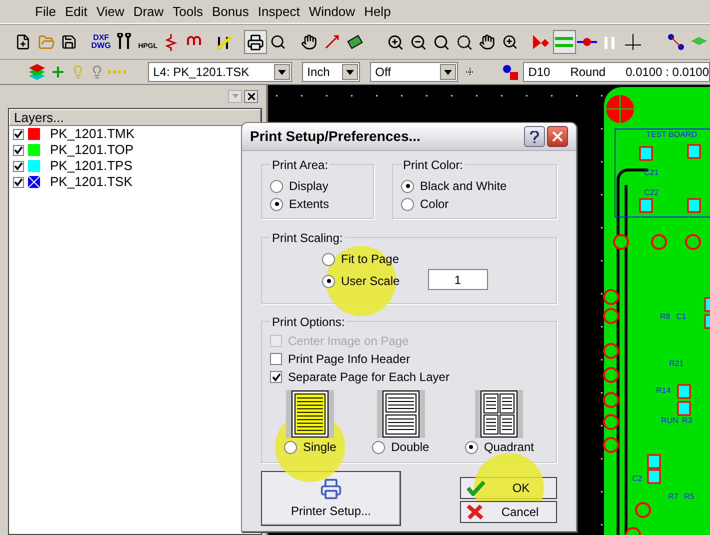 The height and width of the screenshot is (535, 710). Describe the element at coordinates (676, 363) in the screenshot. I see `pcb-label: R21` at that location.